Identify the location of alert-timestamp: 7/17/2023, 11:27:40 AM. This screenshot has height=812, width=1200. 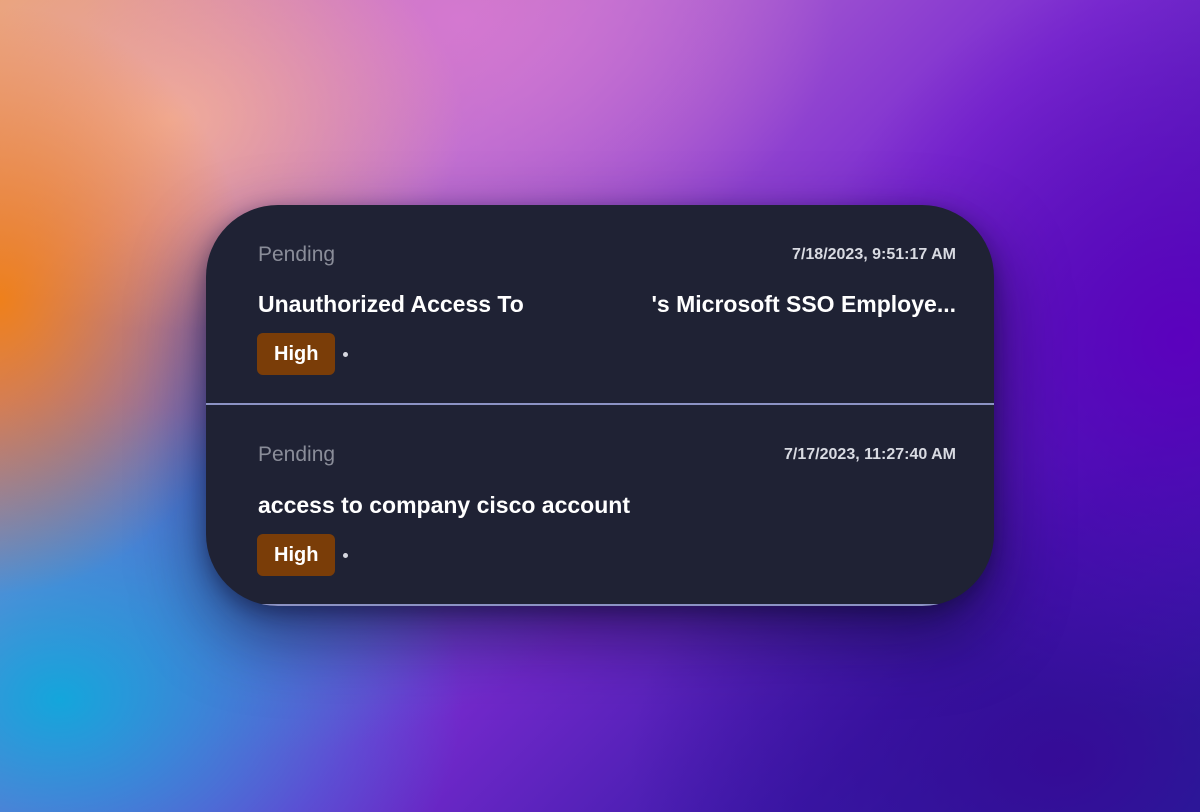
(870, 454).